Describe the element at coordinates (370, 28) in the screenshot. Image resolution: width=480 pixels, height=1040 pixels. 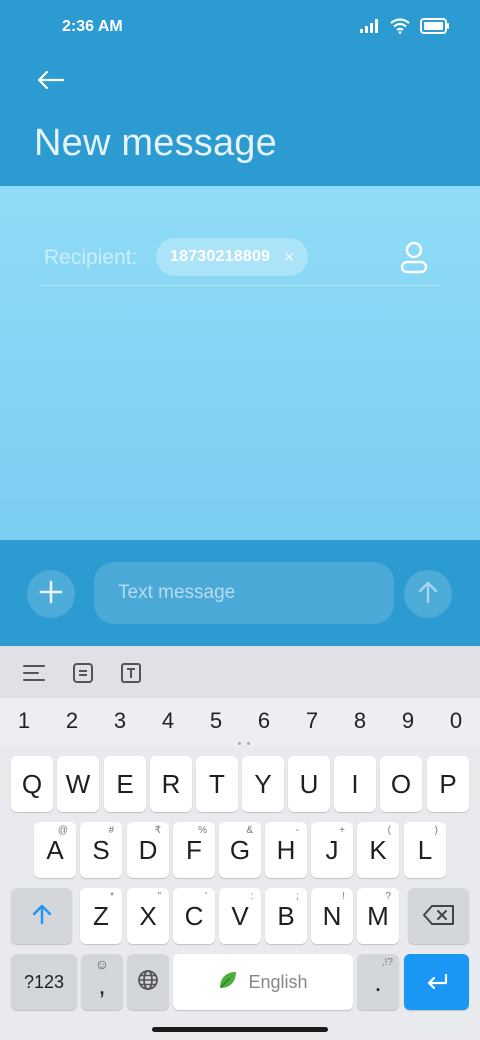
I see `signal-icon` at that location.